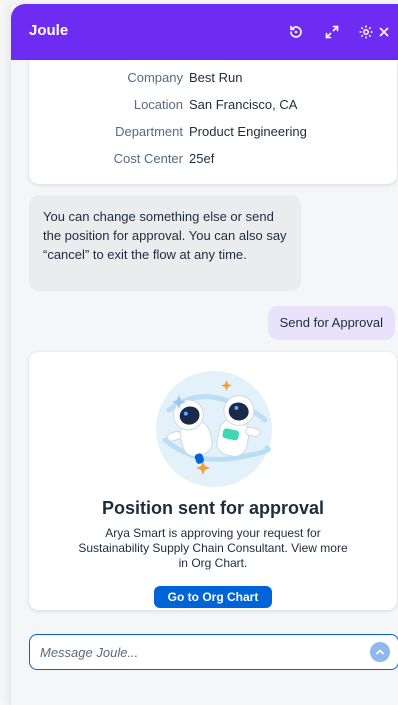 This screenshot has width=398, height=705. Describe the element at coordinates (200, 652) in the screenshot. I see `message-input` at that location.